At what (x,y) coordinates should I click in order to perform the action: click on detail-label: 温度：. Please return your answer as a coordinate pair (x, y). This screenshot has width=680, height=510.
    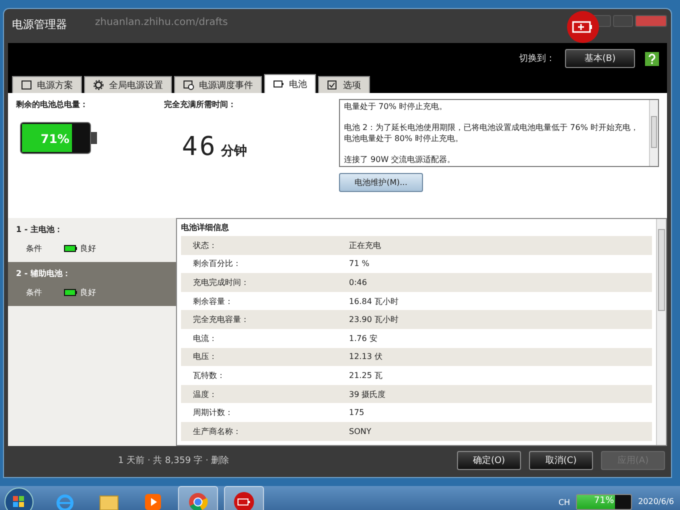
    Looking at the image, I should click on (205, 394).